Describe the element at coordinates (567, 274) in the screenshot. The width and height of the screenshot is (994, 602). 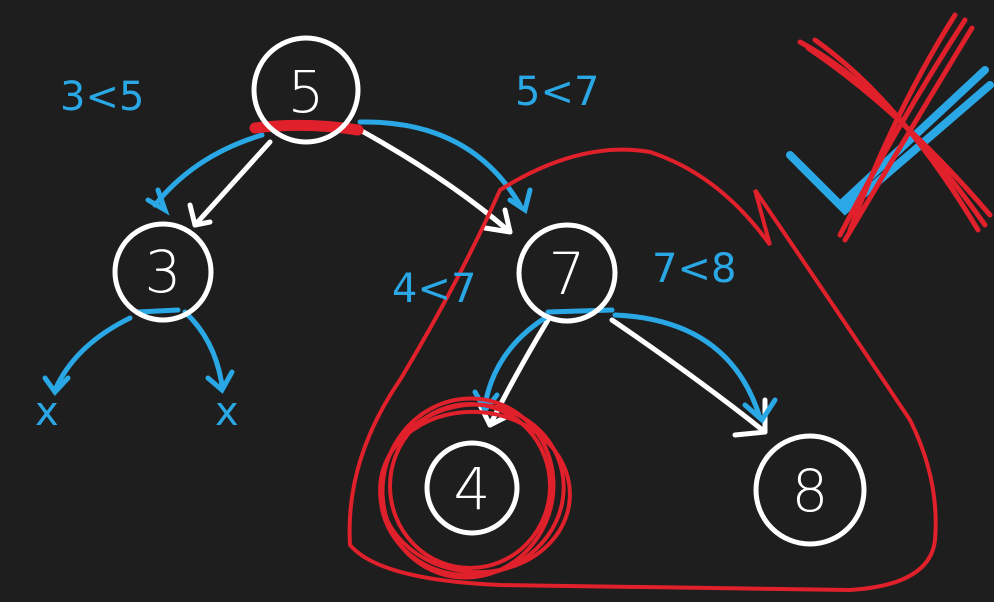
I see `node-right-label: 7` at that location.